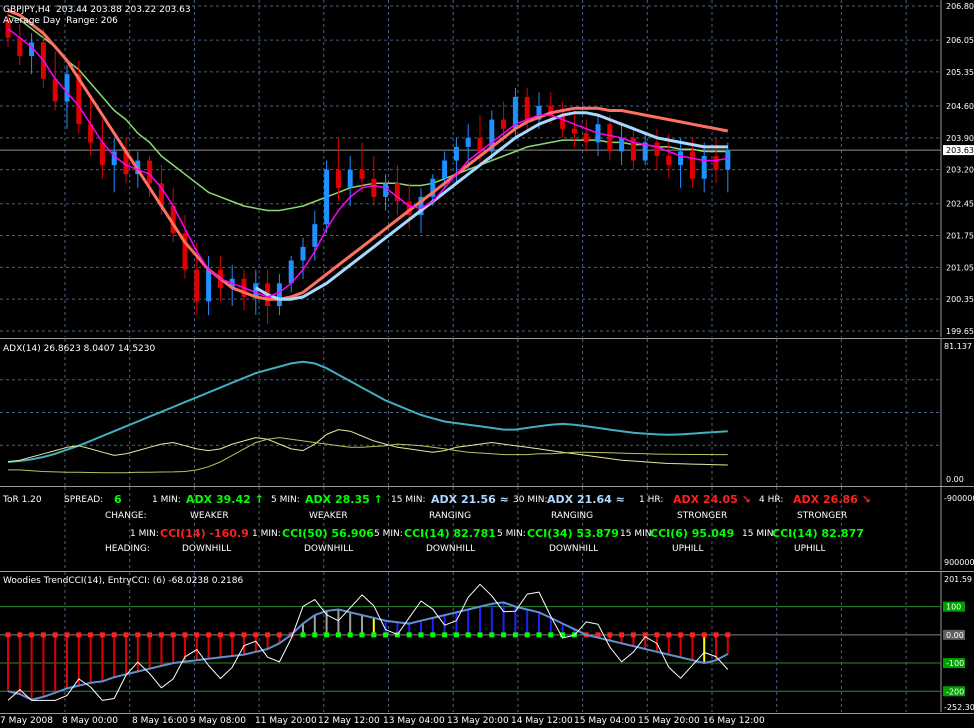 The width and height of the screenshot is (974, 728). I want to click on adx-value: ADX 21.56 ≈, so click(470, 499).